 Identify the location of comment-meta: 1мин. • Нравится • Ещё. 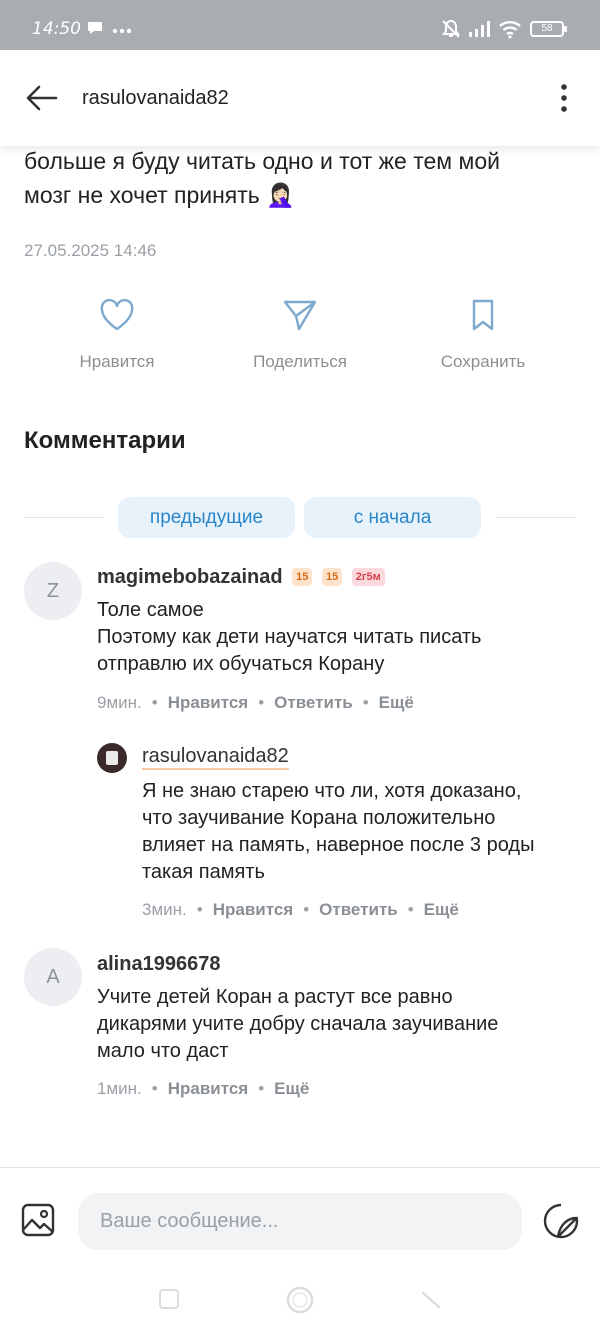
(203, 1088).